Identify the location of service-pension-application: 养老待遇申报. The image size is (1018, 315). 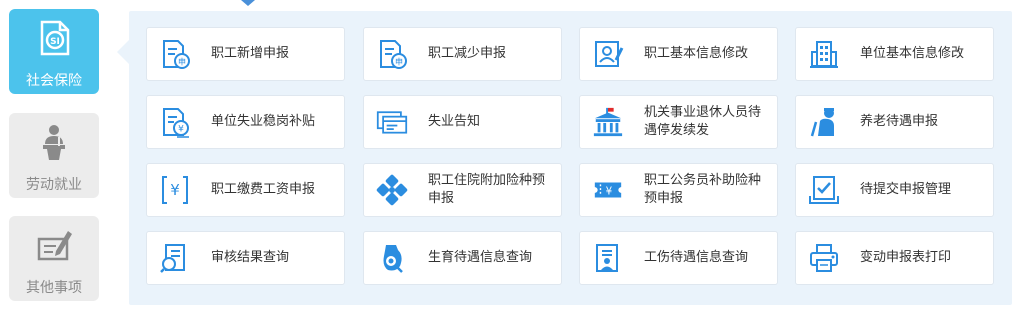
(894, 122).